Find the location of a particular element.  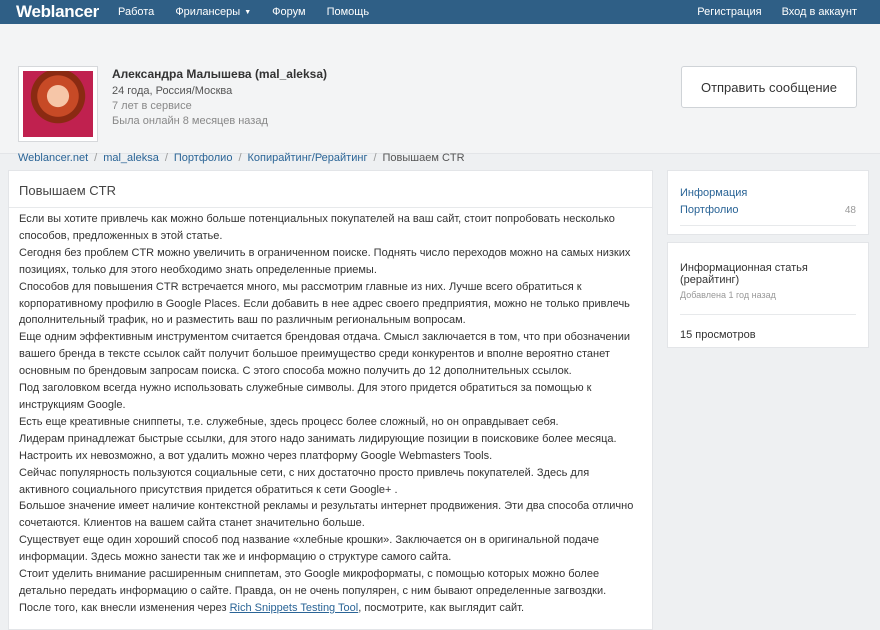

sidebar-menu: Информация Портфолио 48 is located at coordinates (768, 202).